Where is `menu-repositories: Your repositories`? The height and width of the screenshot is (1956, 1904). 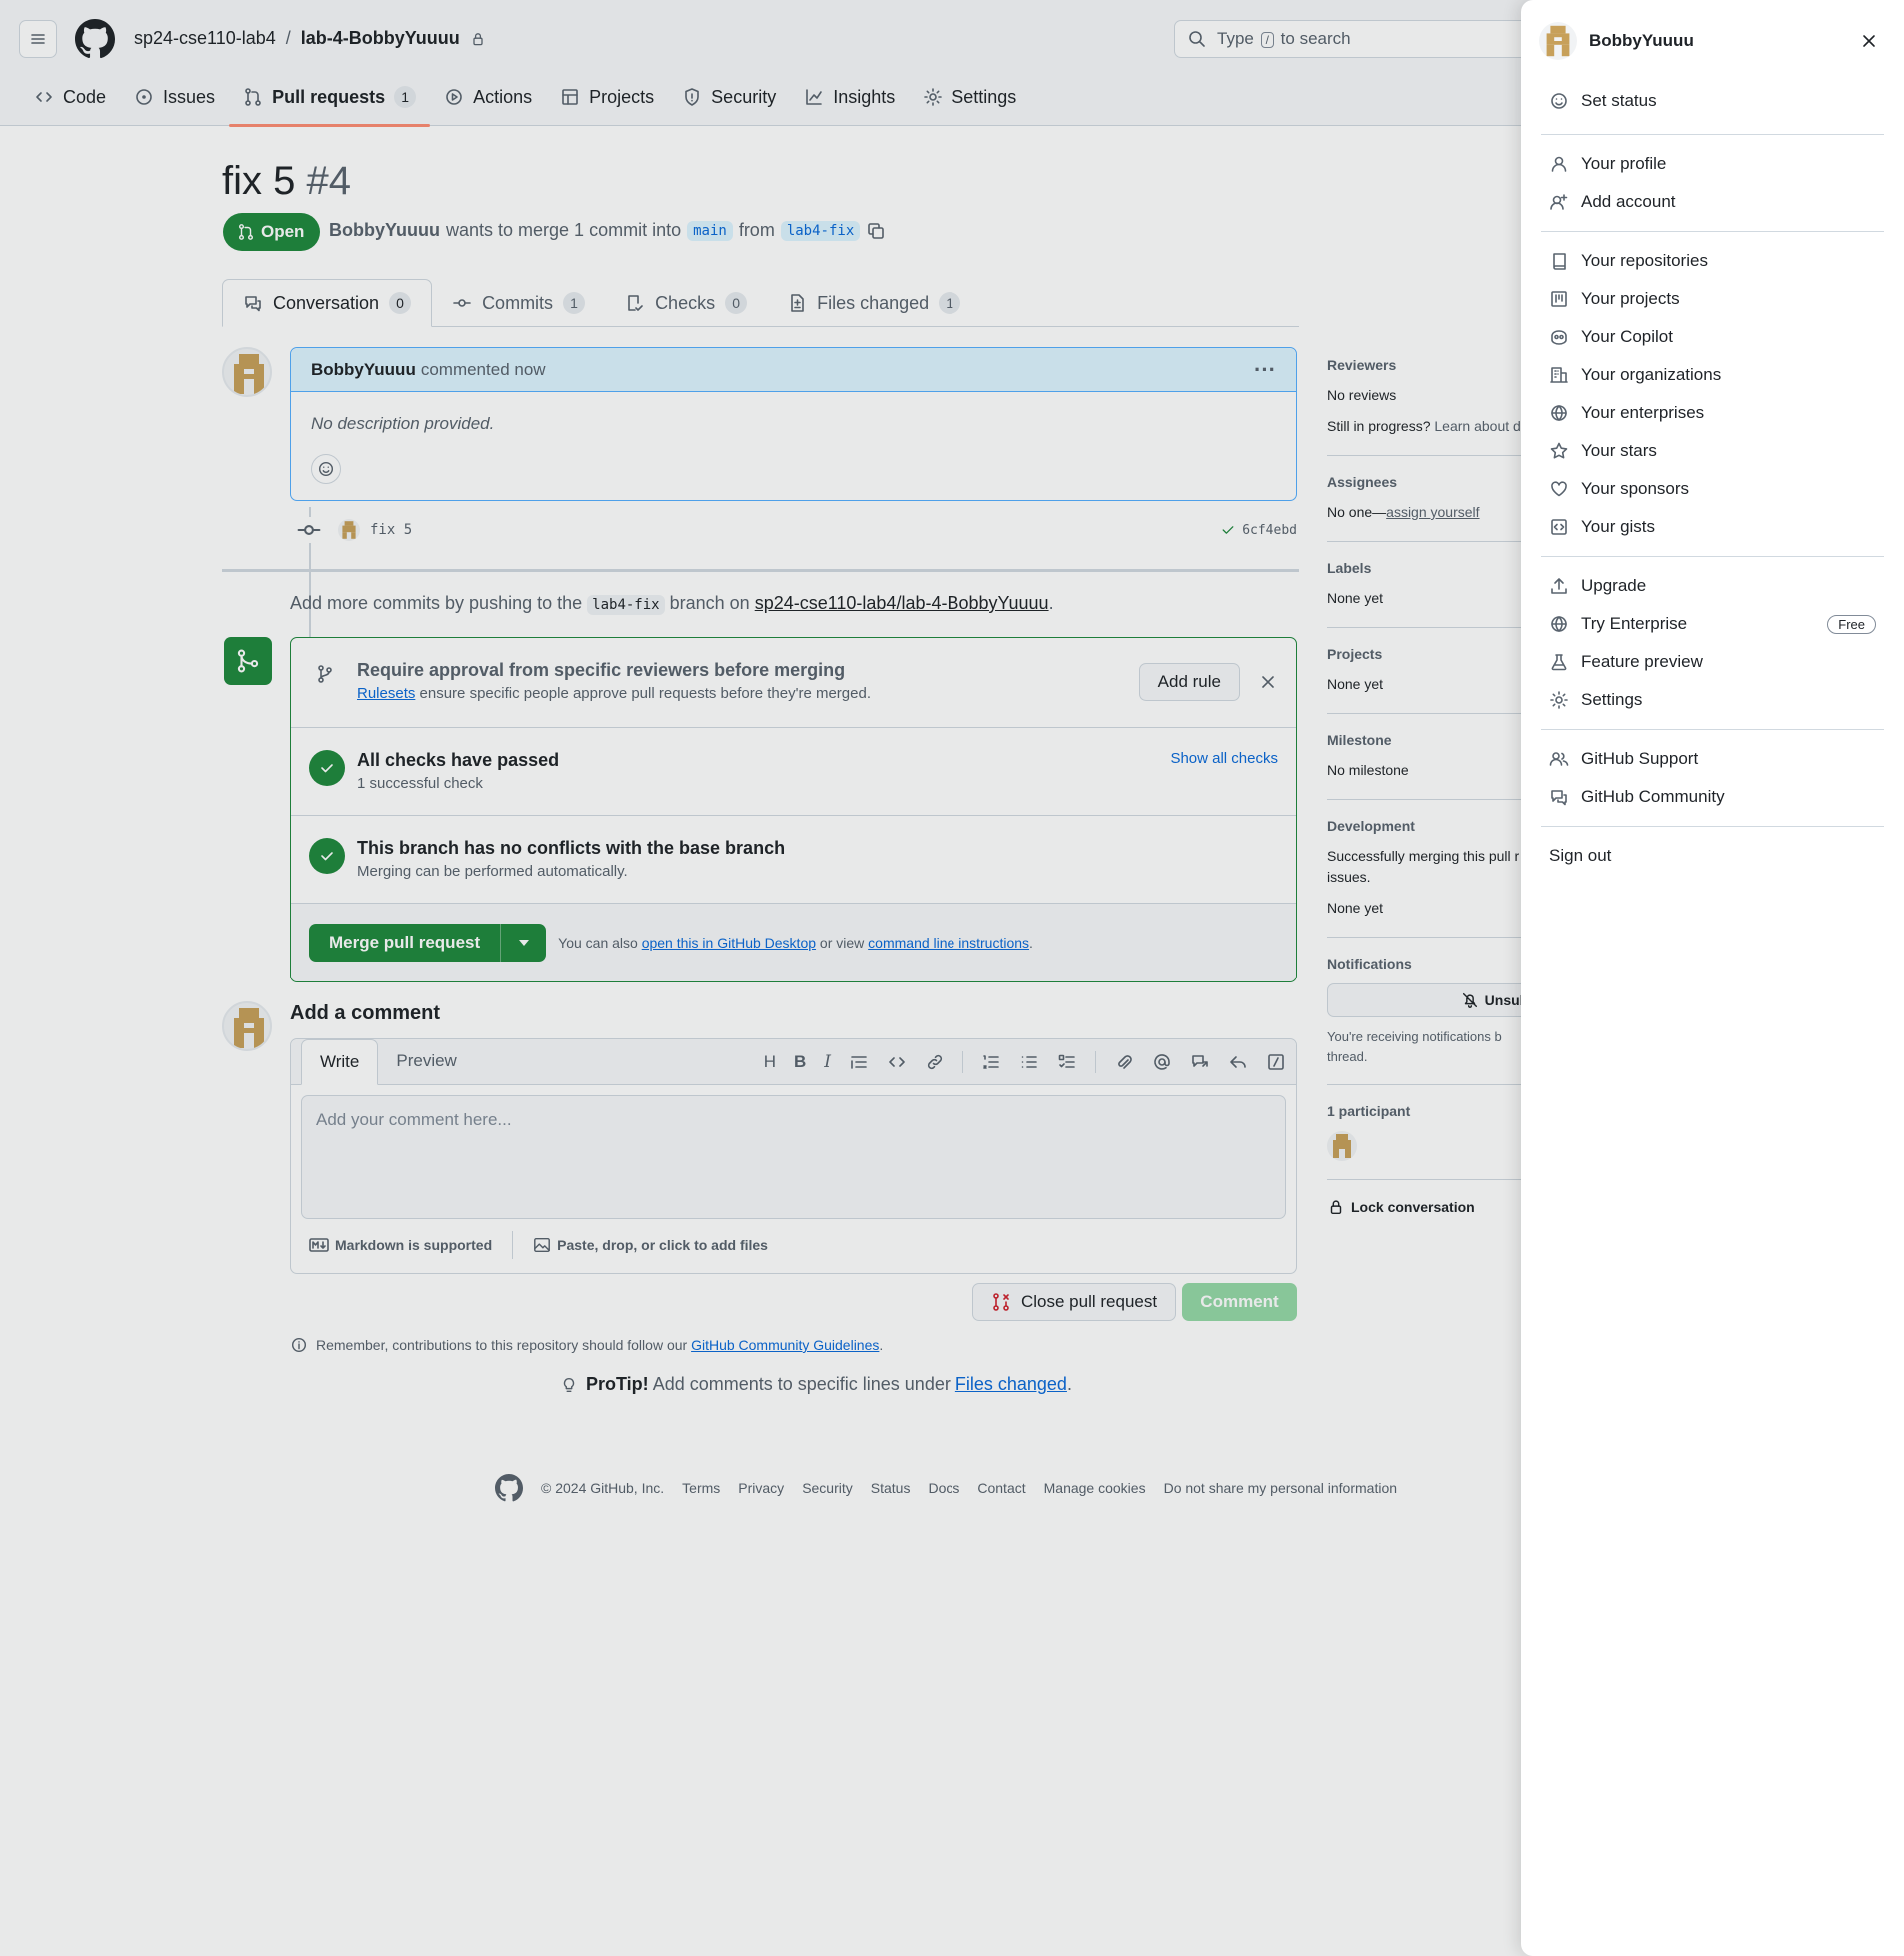 menu-repositories: Your repositories is located at coordinates (1712, 261).